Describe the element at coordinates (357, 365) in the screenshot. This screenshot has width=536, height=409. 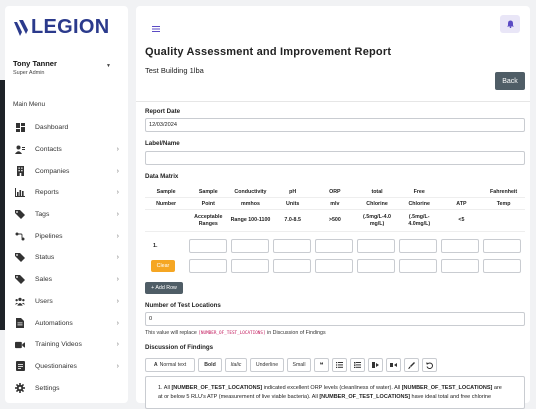
I see `numbered-list-button` at that location.